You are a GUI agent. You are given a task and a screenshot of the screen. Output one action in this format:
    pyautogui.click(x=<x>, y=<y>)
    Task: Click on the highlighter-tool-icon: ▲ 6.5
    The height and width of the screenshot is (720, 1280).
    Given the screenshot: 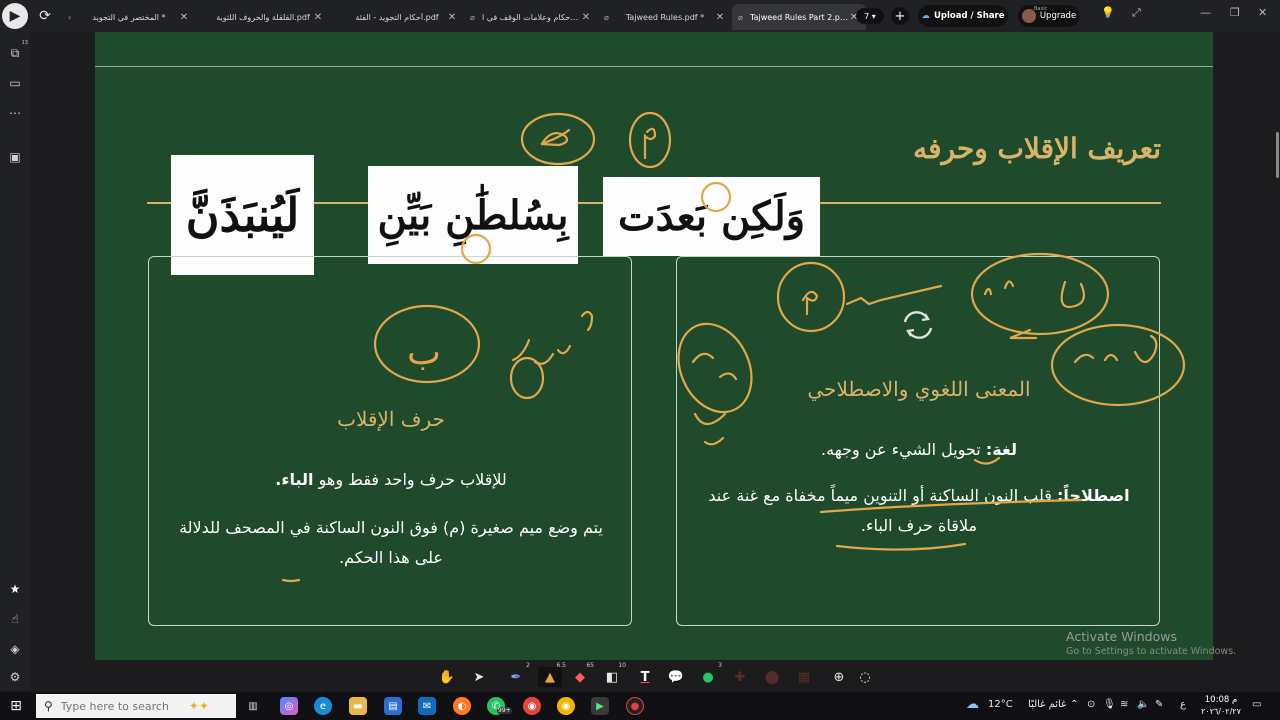 What is the action you would take?
    pyautogui.click(x=552, y=674)
    